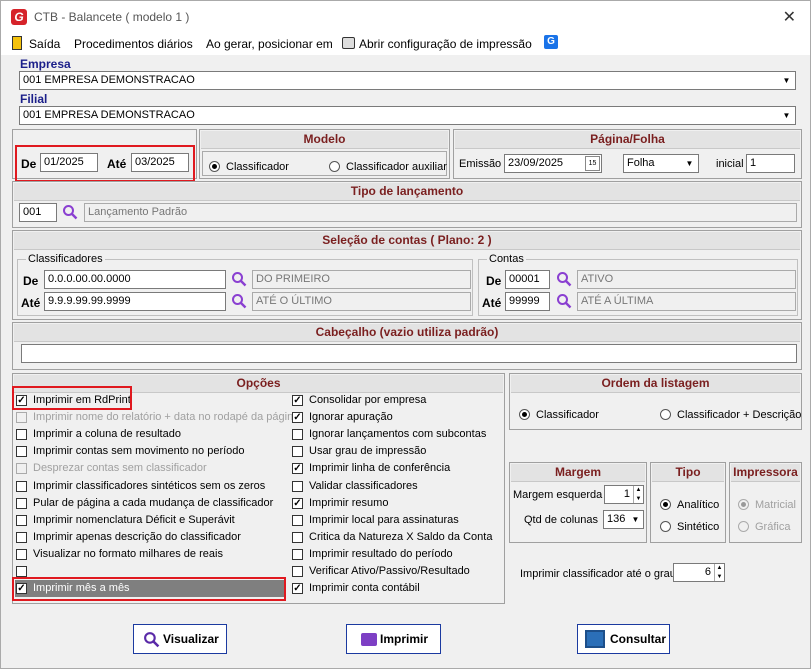 Image resolution: width=811 pixels, height=669 pixels. Describe the element at coordinates (38, 212) in the screenshot. I see `tipo-lancamento-code-input: 001` at that location.